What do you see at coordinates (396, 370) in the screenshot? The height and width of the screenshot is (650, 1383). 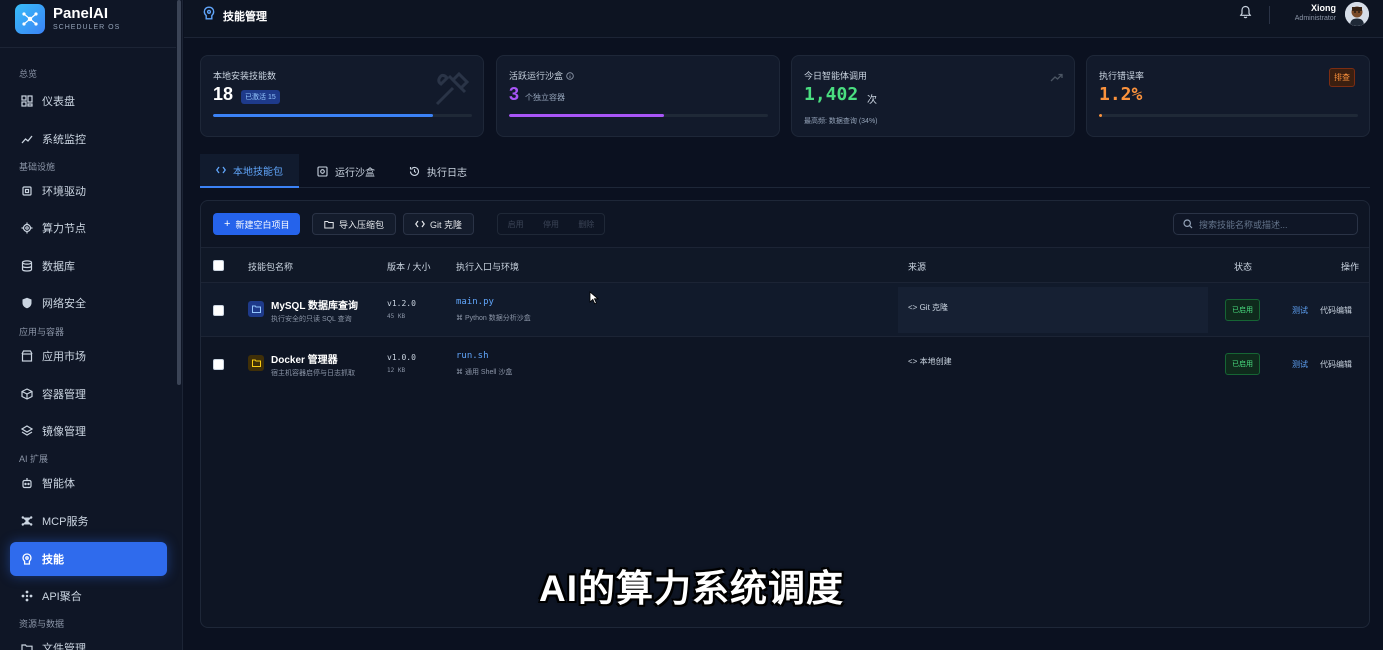 I see `package-size: 12 KB` at bounding box center [396, 370].